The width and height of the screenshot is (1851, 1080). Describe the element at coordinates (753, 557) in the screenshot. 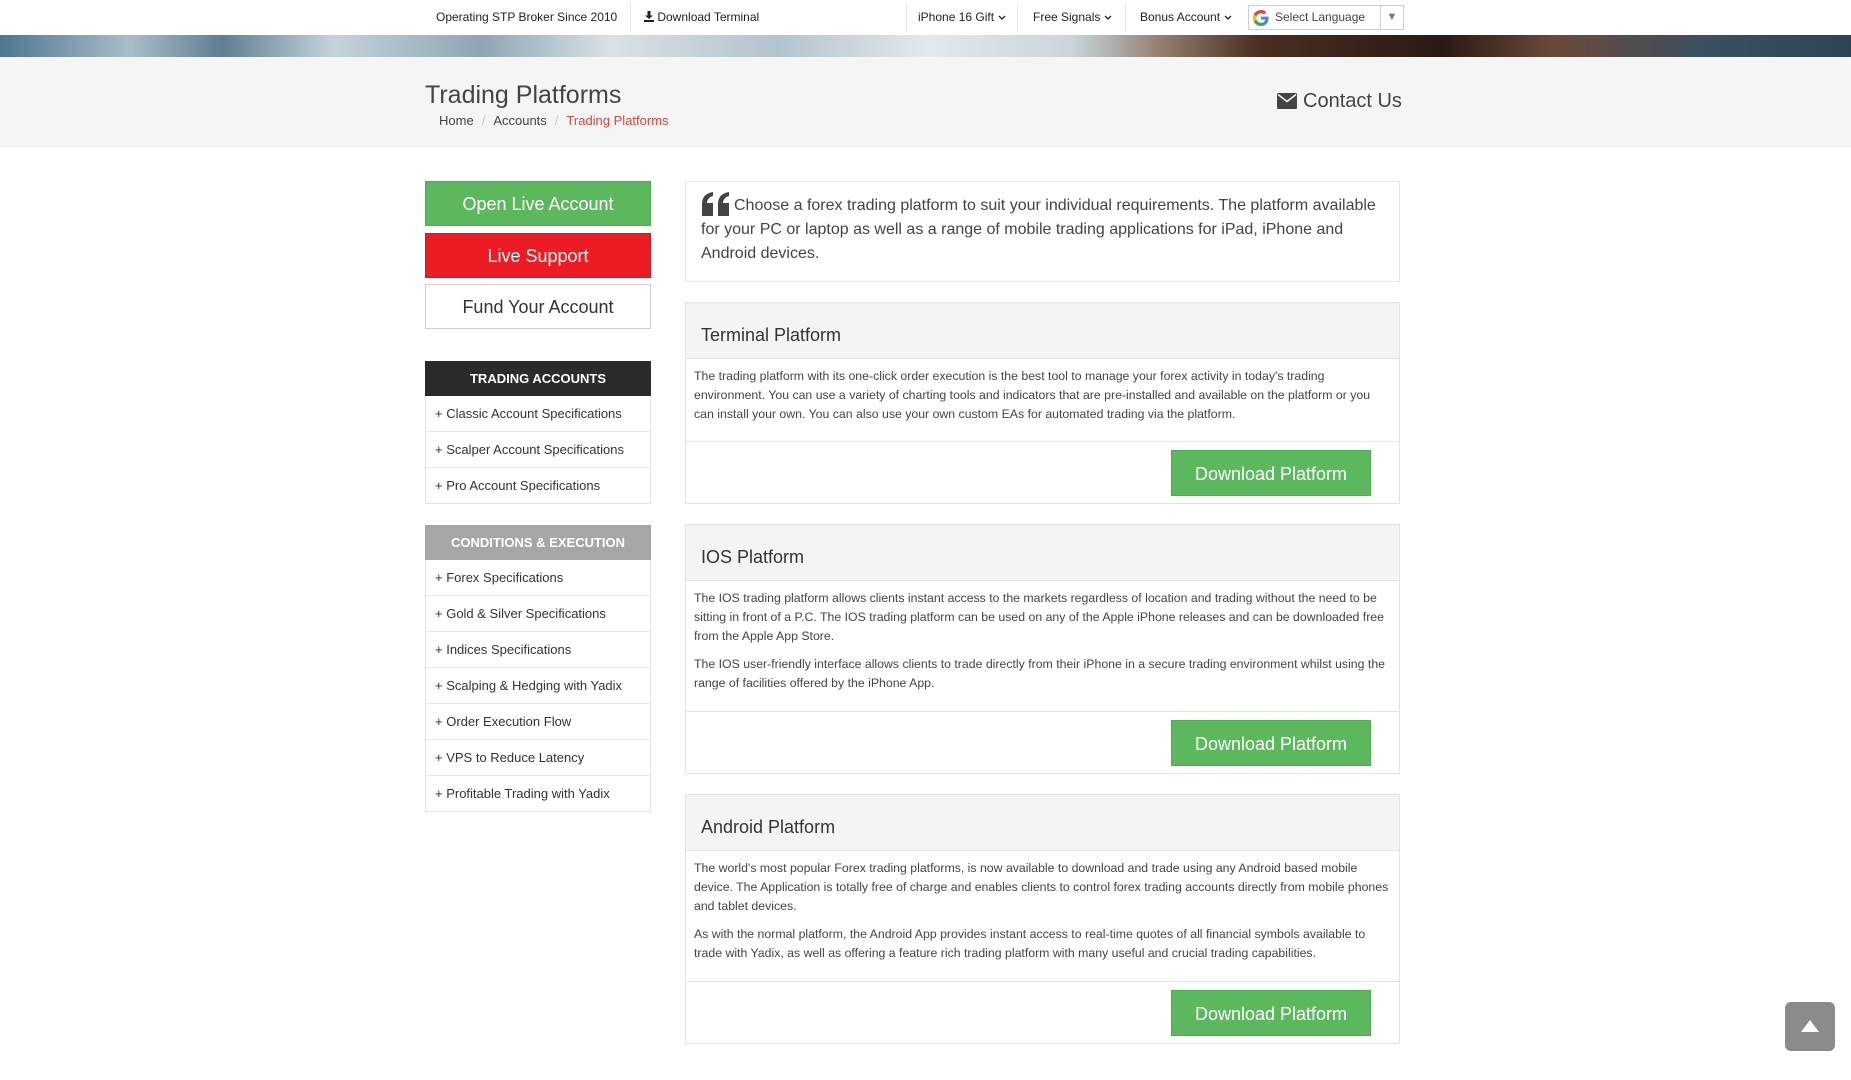

I see `panel-title: IOS Platform` at that location.